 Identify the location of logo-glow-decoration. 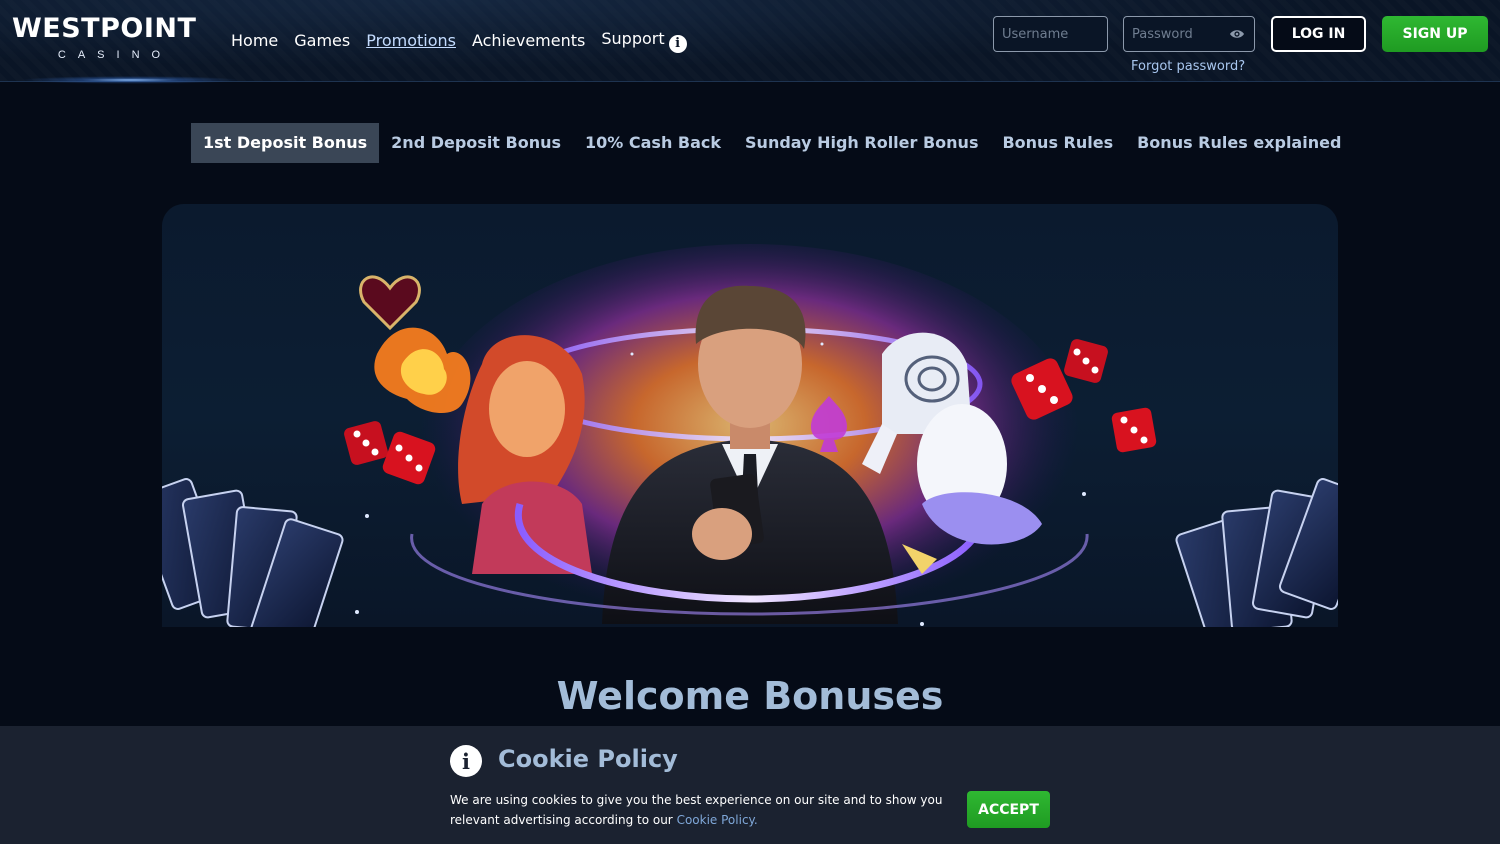
(130, 80).